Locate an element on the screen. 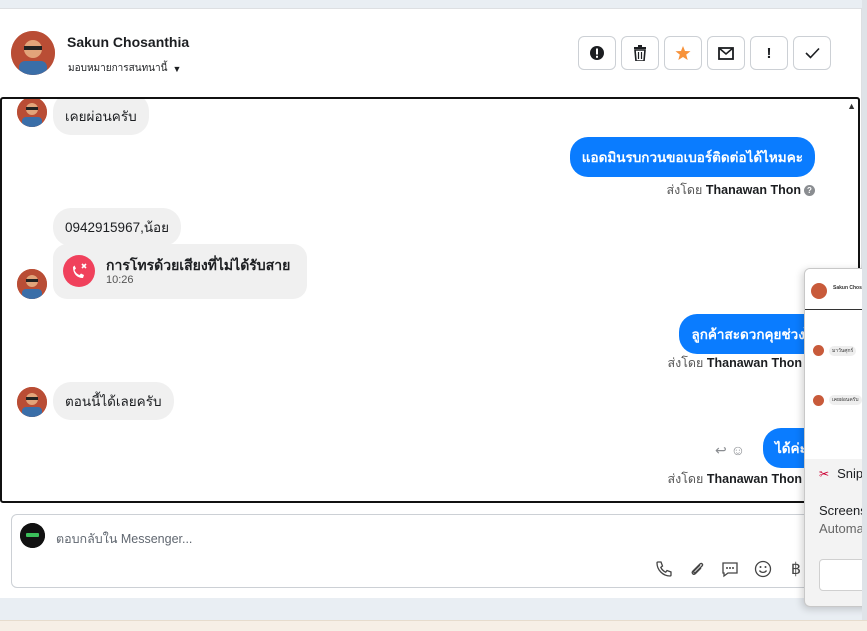 The width and height of the screenshot is (867, 631). preview-bubble: เคยผ่อนครับ is located at coordinates (845, 400).